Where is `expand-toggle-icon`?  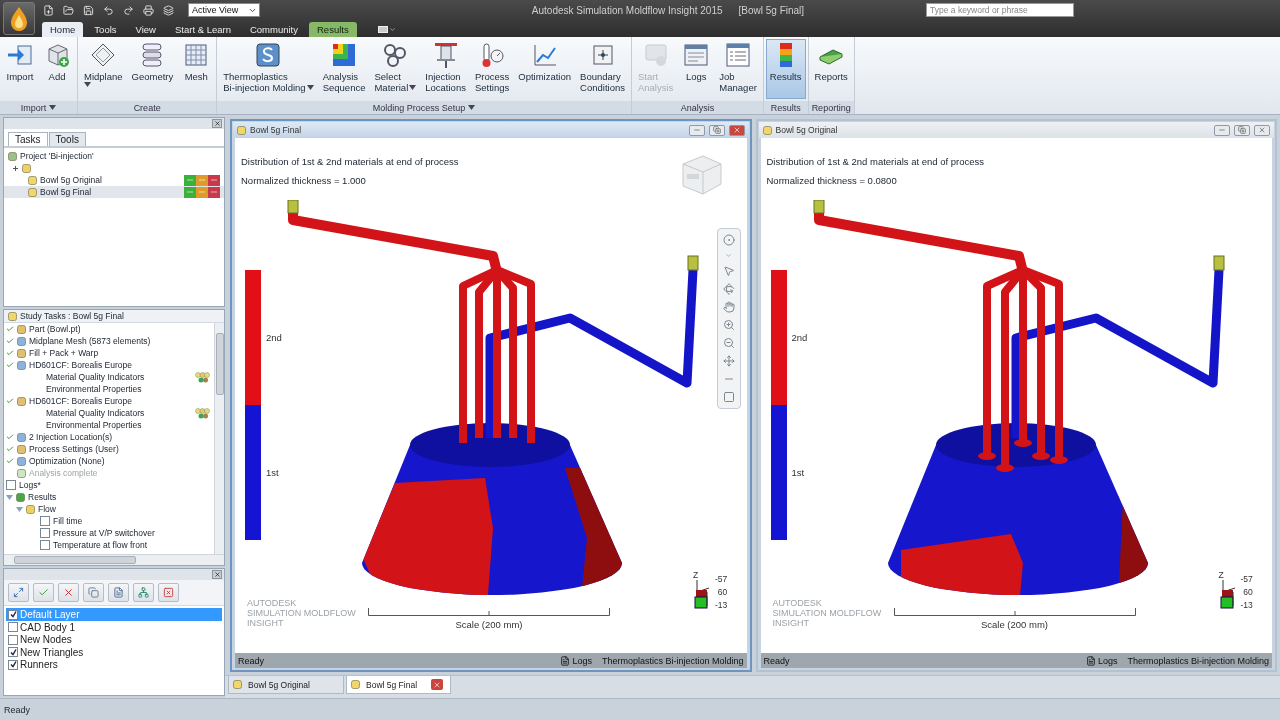 expand-toggle-icon is located at coordinates (15, 168).